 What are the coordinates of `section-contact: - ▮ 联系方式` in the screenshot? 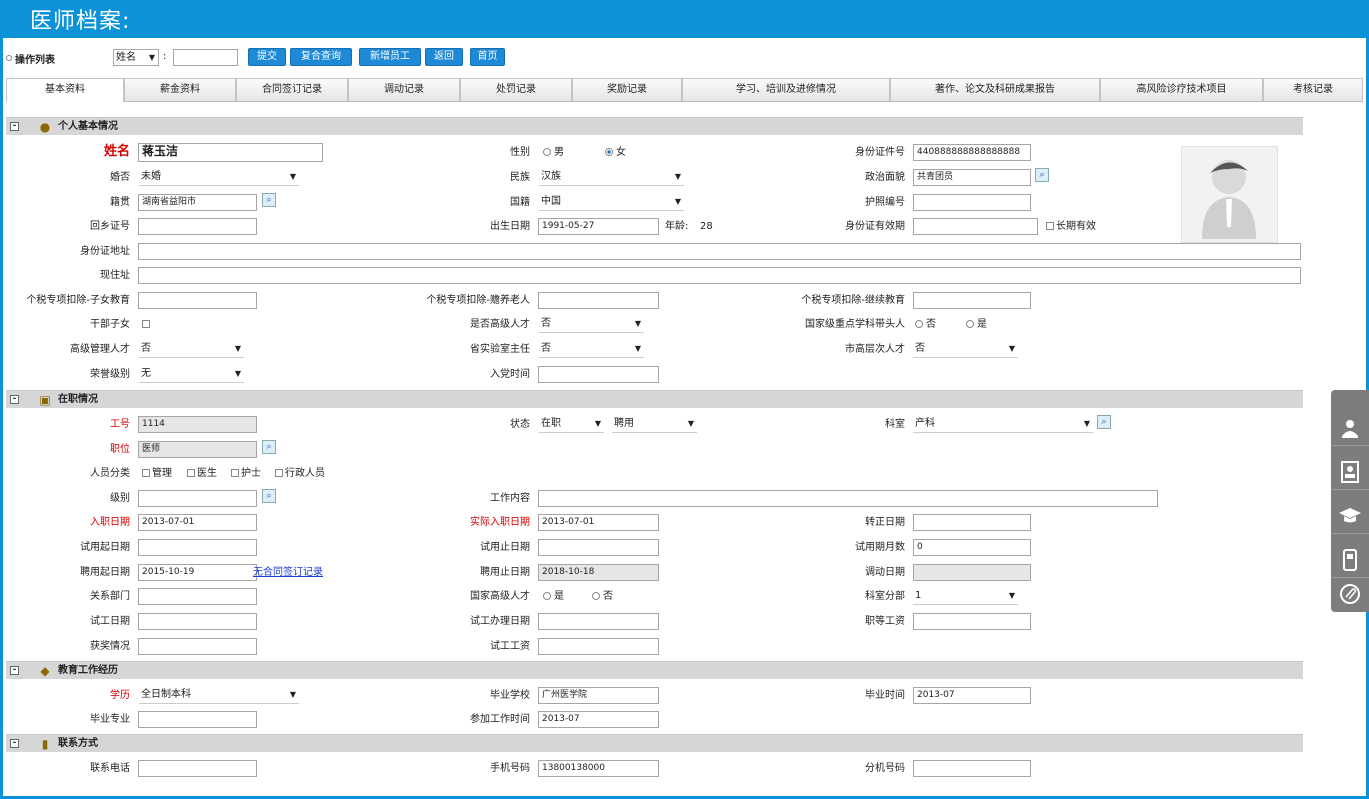 It's located at (654, 743).